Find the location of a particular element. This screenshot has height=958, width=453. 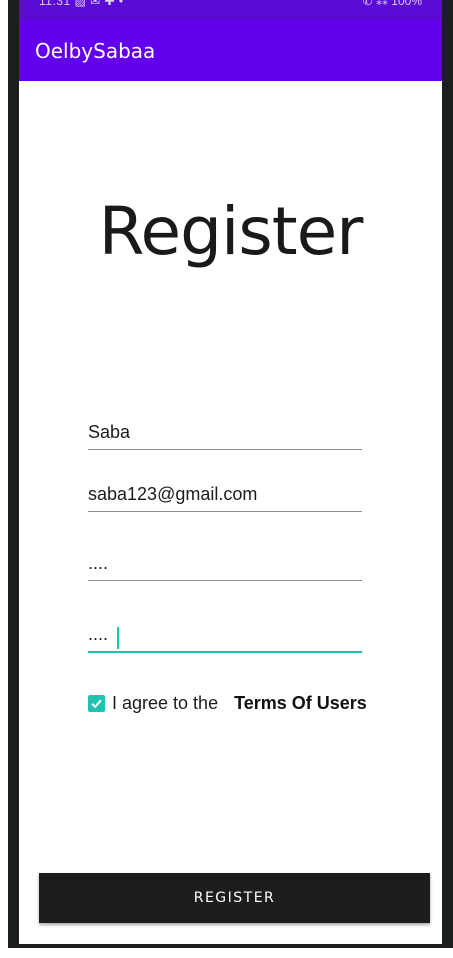

notification-icons: ▨ ✉ ✚ • is located at coordinates (99, 4).